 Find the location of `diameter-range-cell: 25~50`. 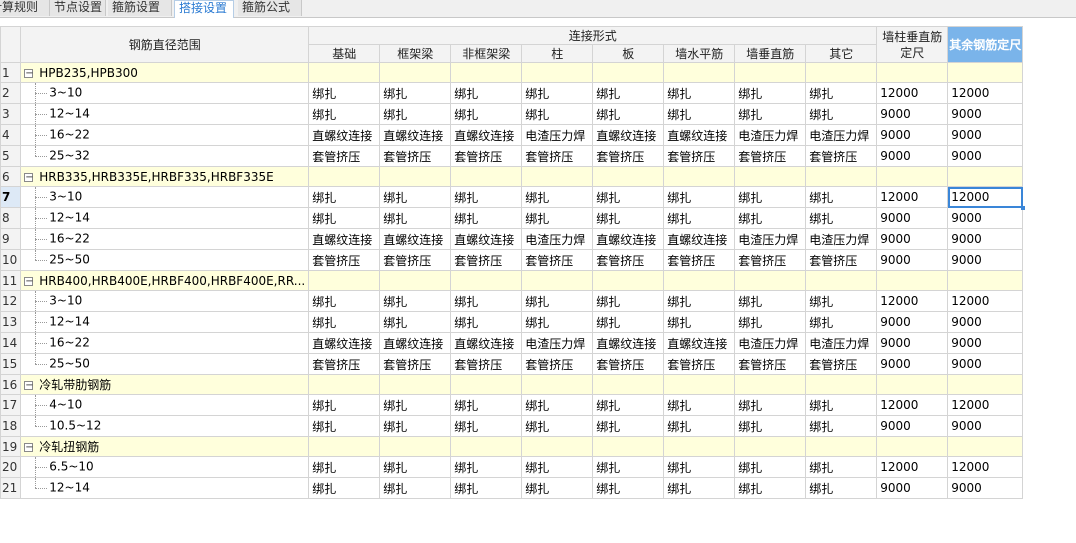

diameter-range-cell: 25~50 is located at coordinates (165, 260).